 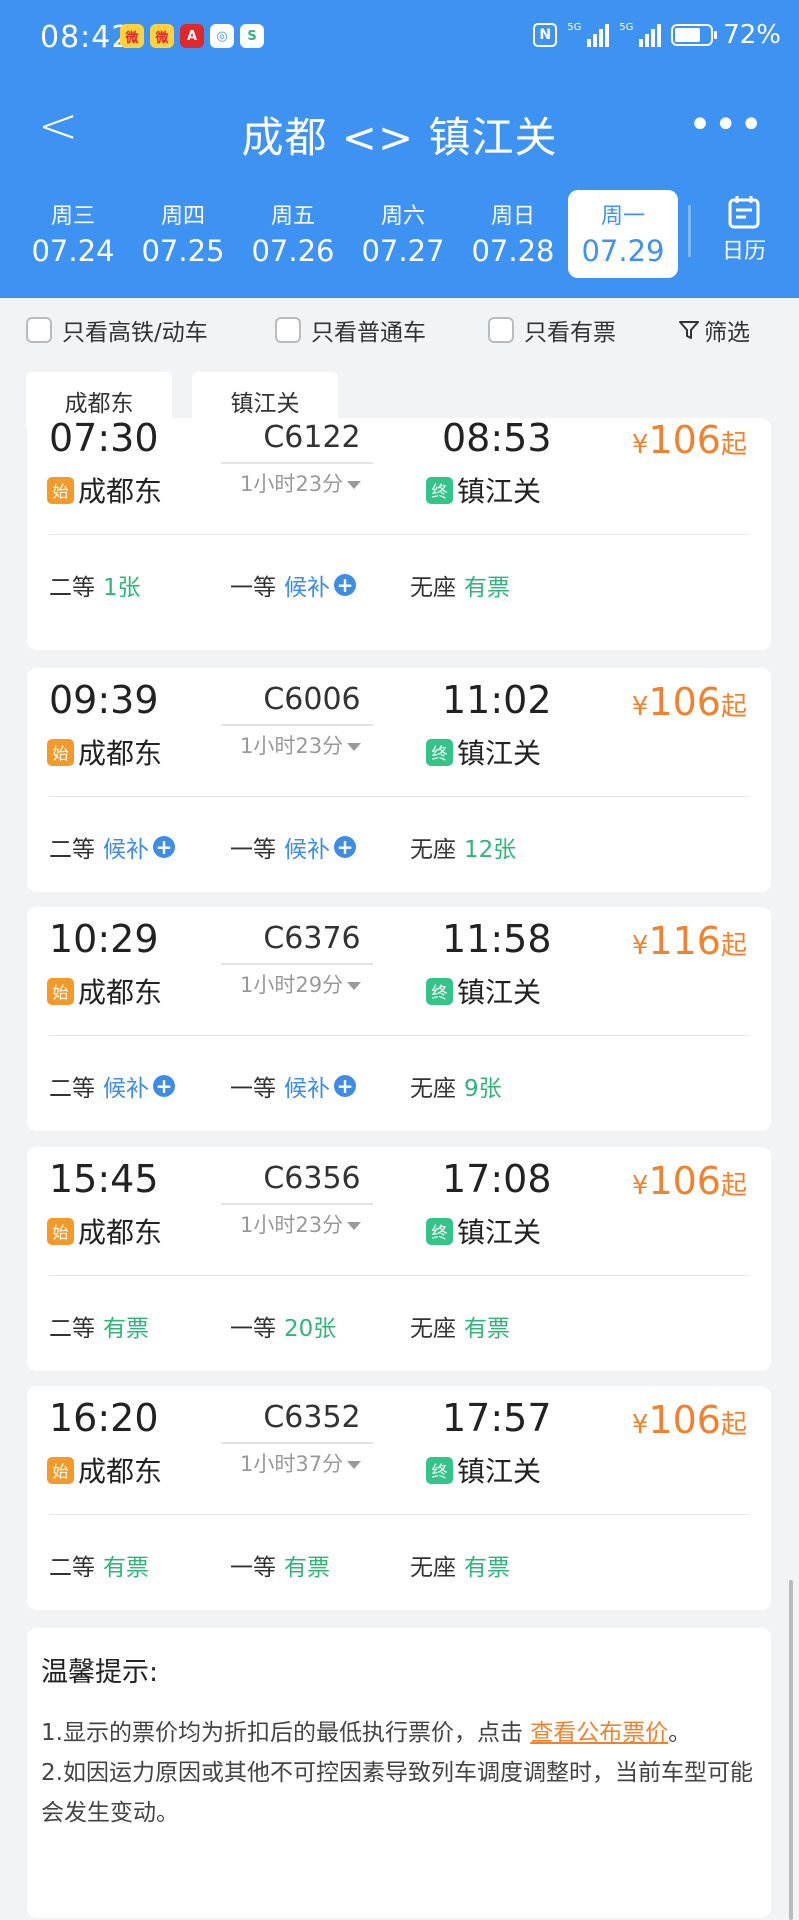 I want to click on date-tab-0725: 周四 07.25, so click(x=183, y=234).